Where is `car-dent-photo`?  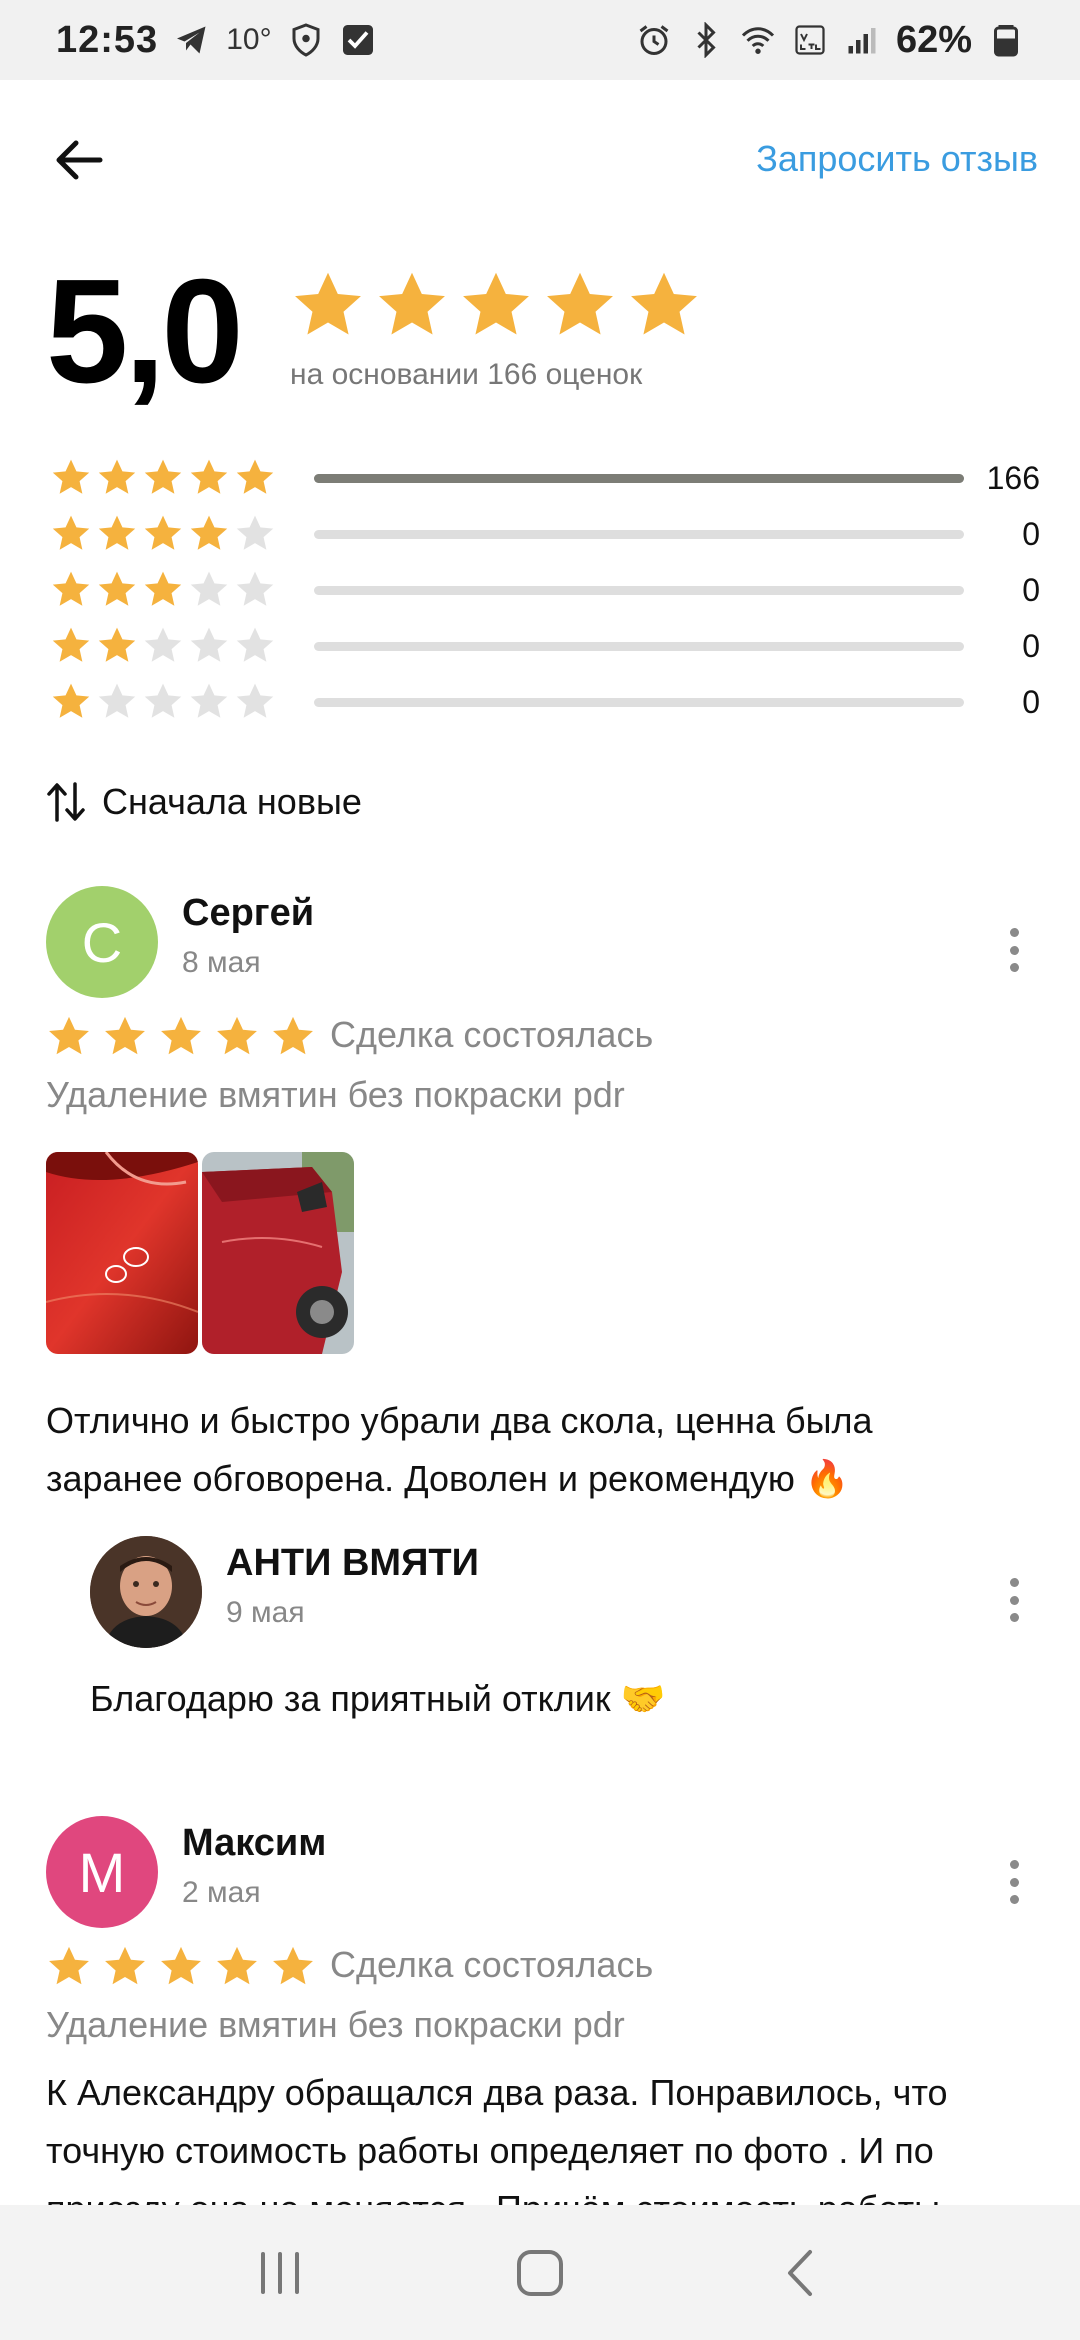
car-dent-photo is located at coordinates (122, 1253).